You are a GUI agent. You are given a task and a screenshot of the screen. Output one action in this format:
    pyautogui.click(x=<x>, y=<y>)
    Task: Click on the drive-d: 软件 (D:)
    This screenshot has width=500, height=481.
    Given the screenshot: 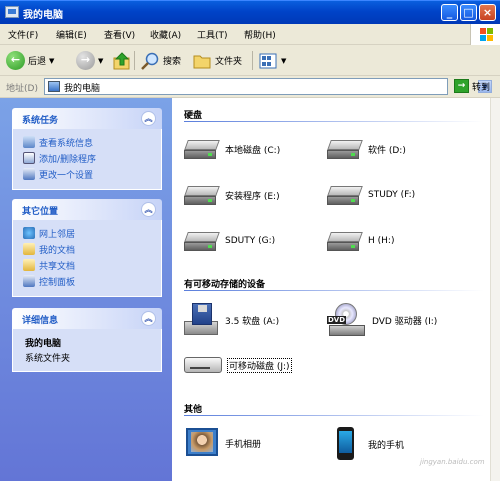 What is the action you would take?
    pyautogui.click(x=366, y=149)
    